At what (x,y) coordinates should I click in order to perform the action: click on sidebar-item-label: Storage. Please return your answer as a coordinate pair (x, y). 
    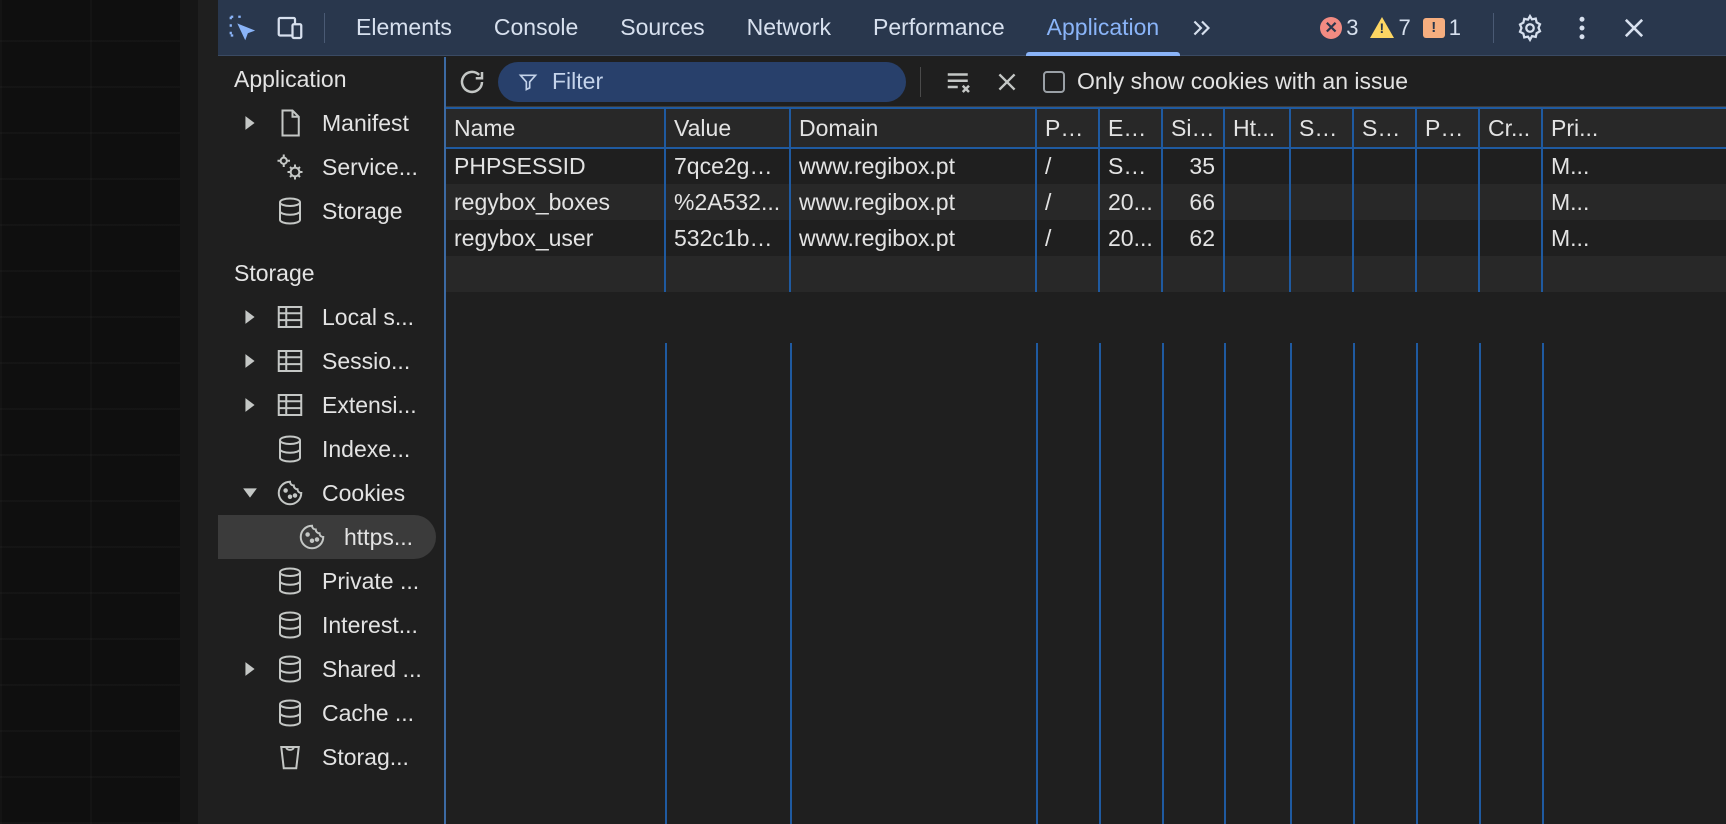
    Looking at the image, I should click on (362, 210).